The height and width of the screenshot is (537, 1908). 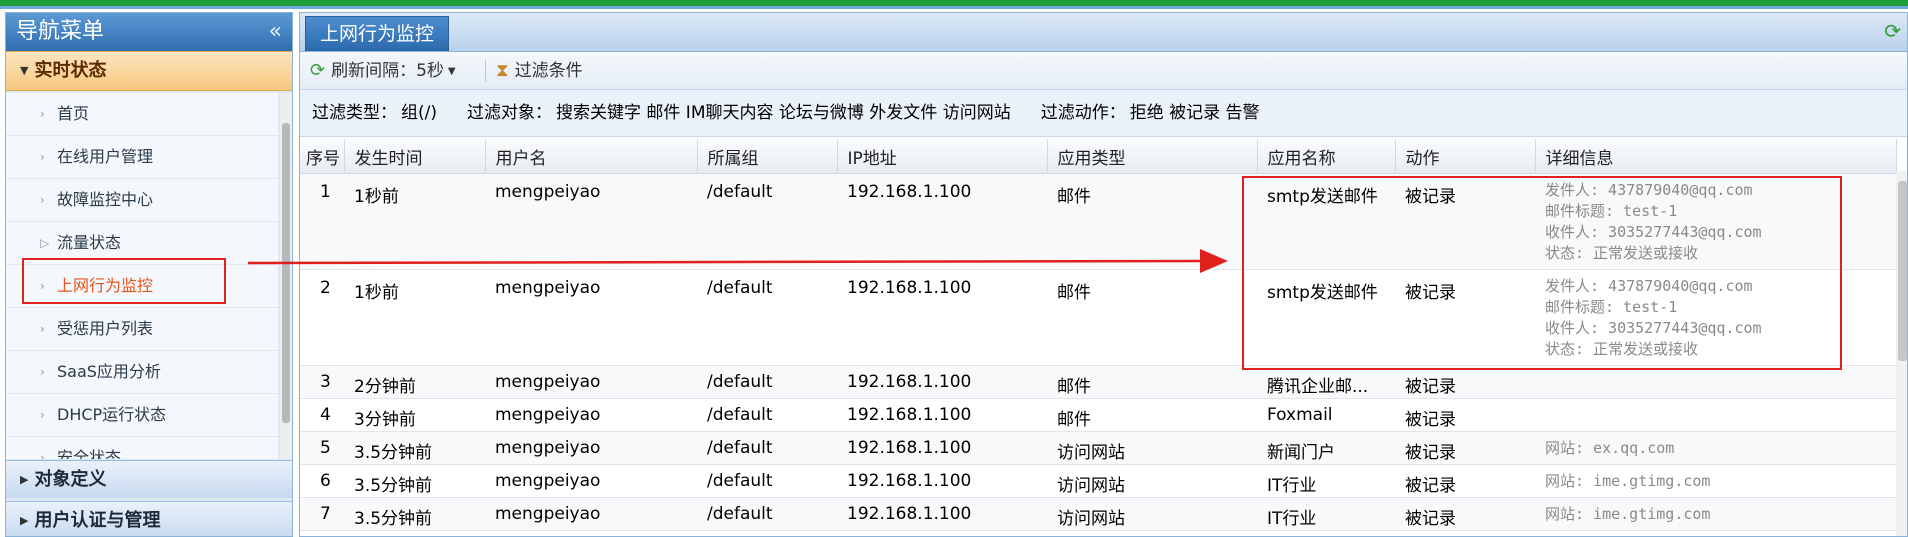 I want to click on row-number: 5, so click(x=322, y=448).